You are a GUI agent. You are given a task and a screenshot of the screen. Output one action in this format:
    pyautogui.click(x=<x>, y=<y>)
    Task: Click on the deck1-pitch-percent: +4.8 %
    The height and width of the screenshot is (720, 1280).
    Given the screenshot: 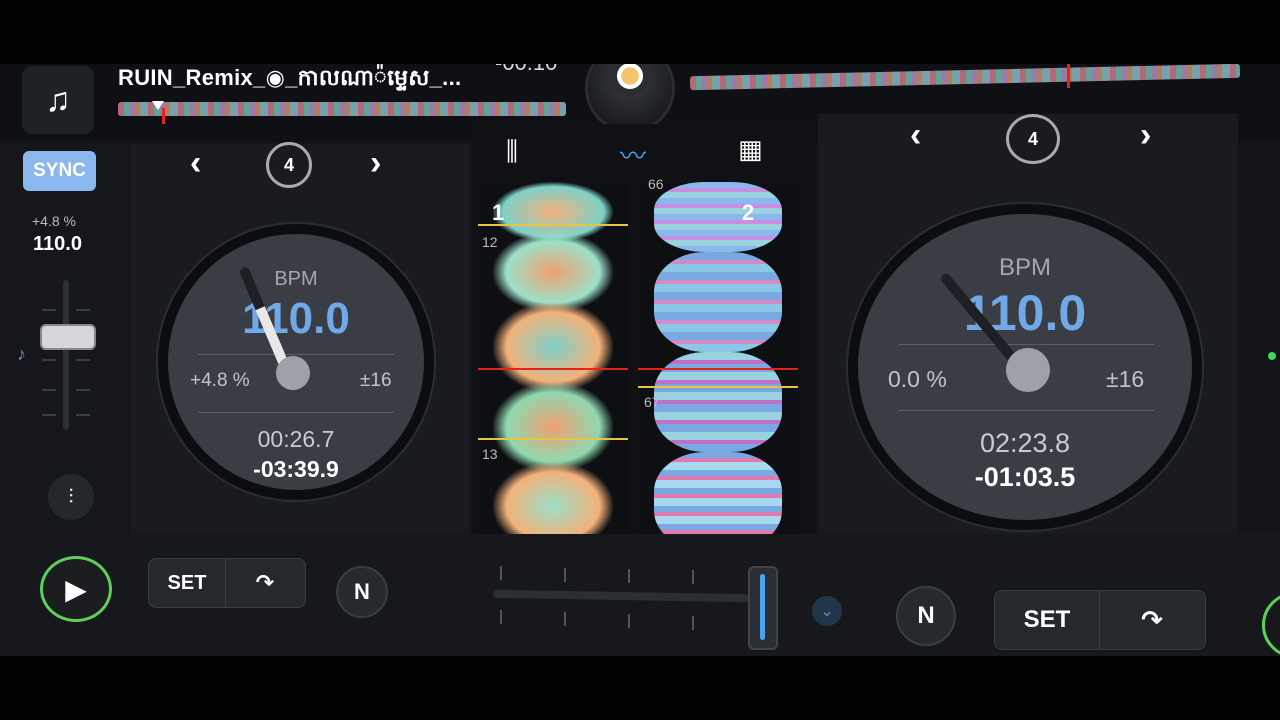 What is the action you would take?
    pyautogui.click(x=220, y=380)
    